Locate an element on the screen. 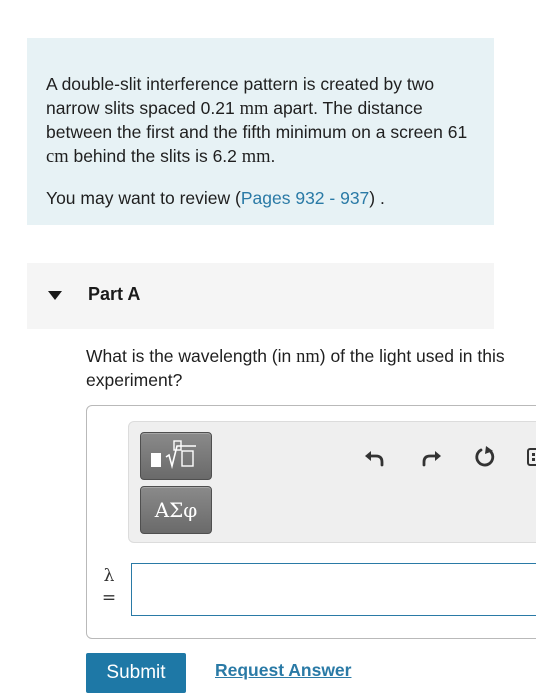 The image size is (536, 700). variable-symbol: λ is located at coordinates (109, 576).